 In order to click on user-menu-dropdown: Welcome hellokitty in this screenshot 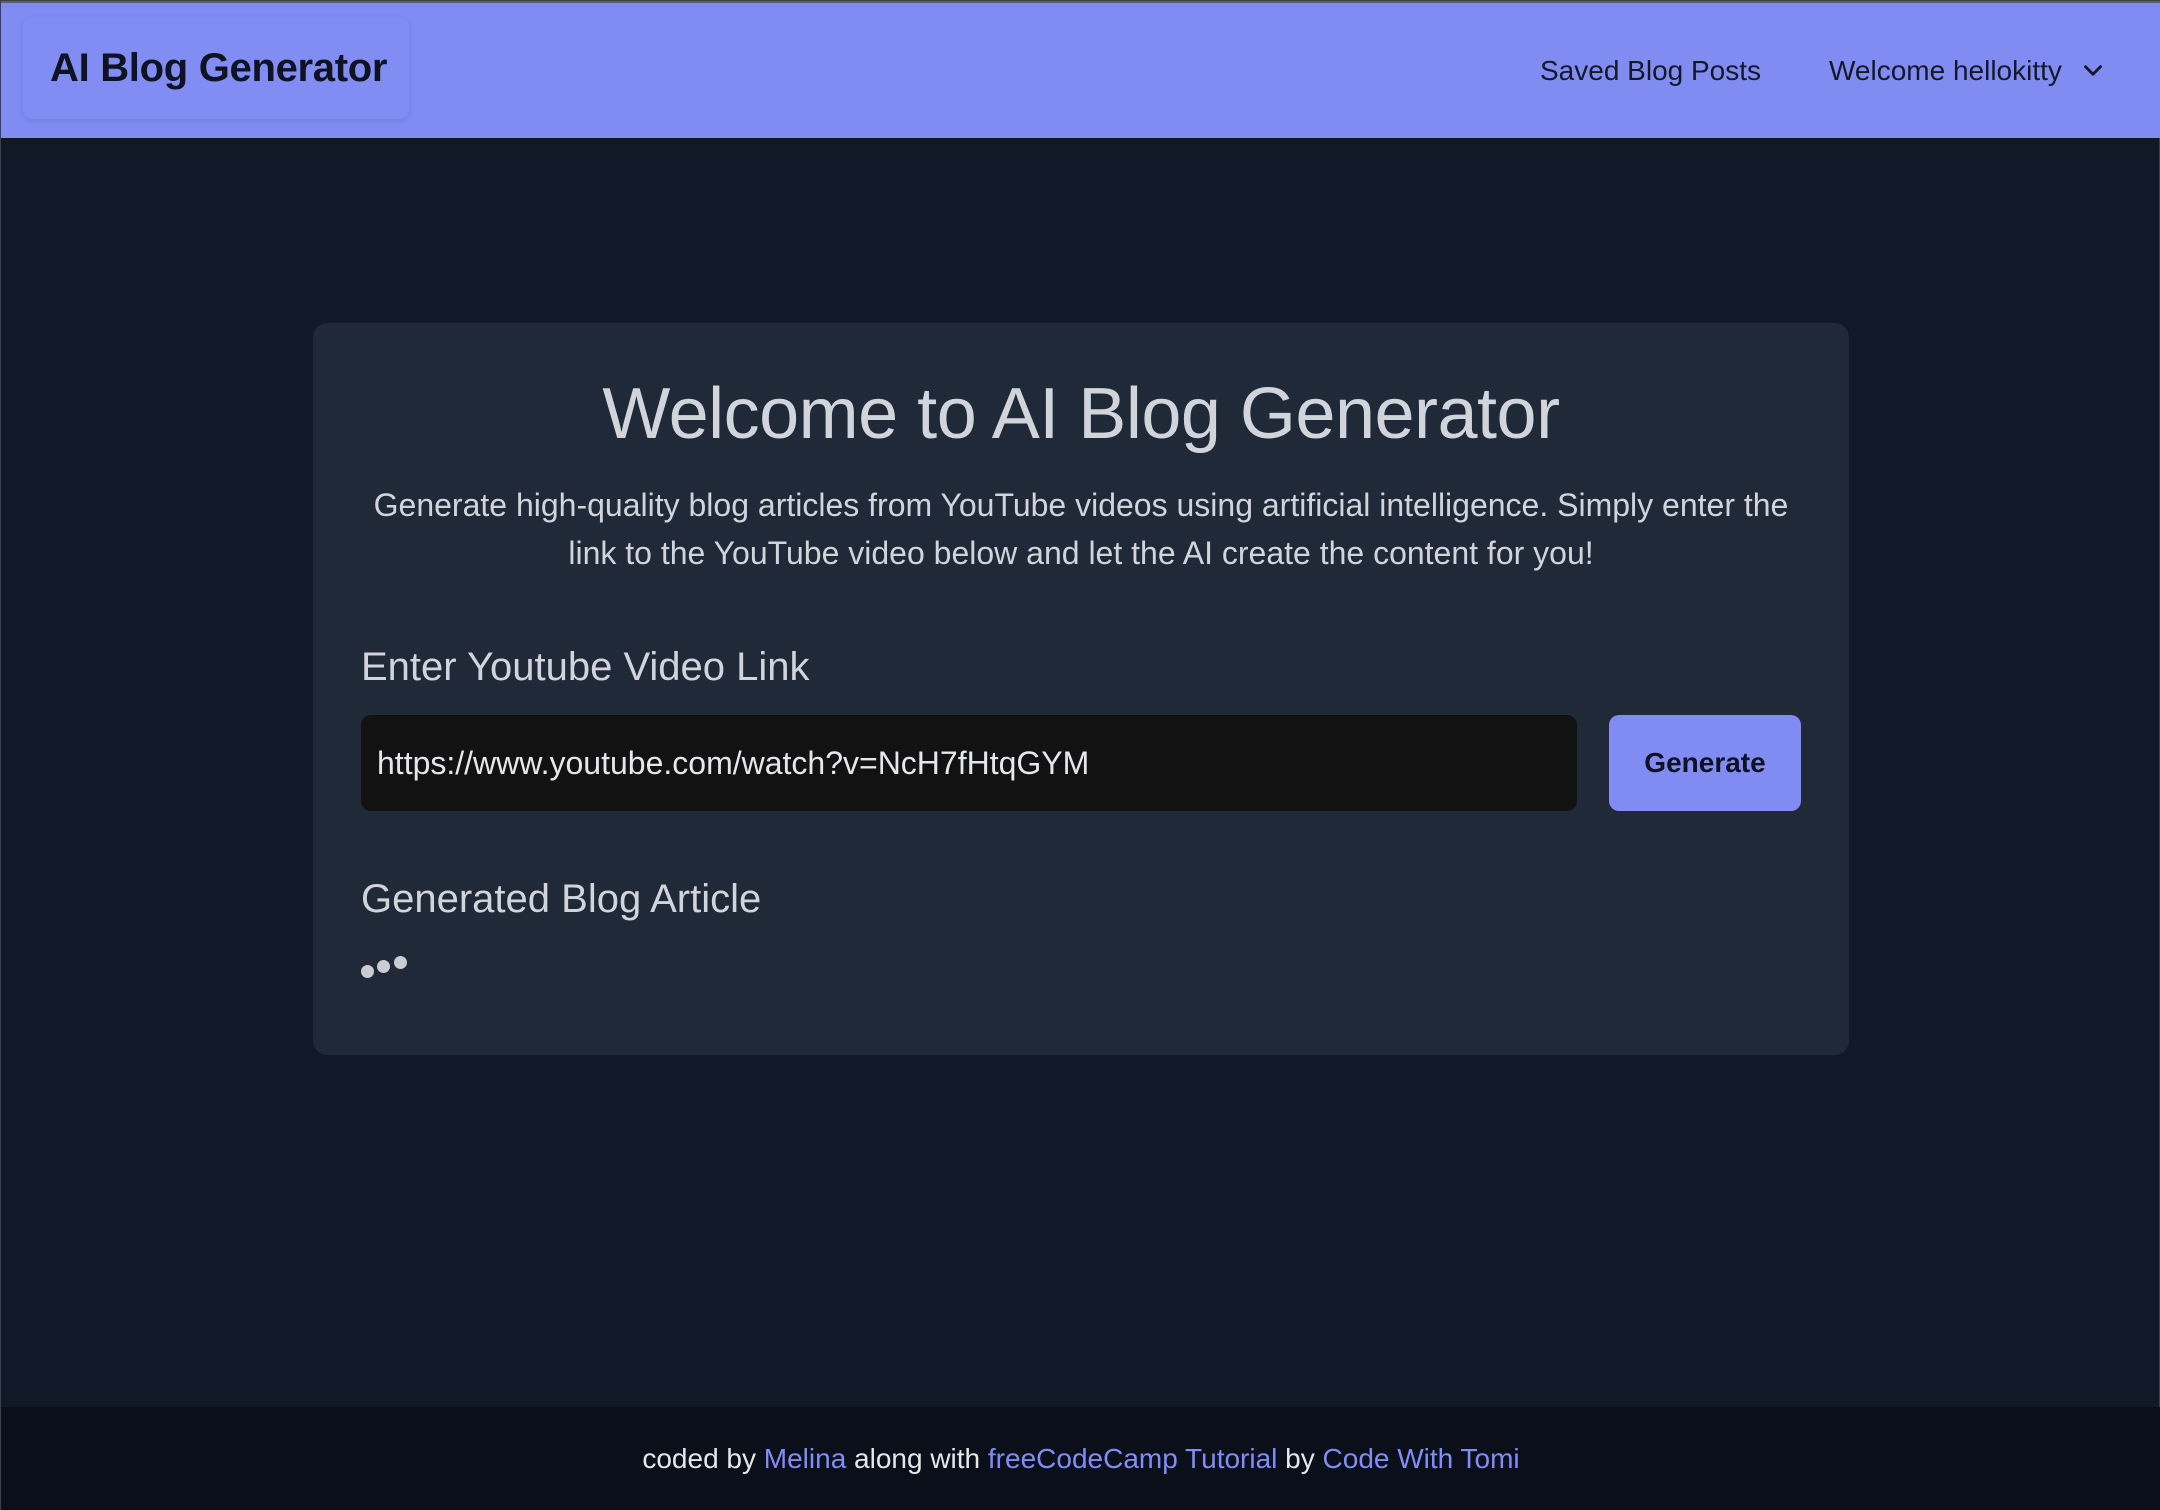, I will do `click(1967, 71)`.